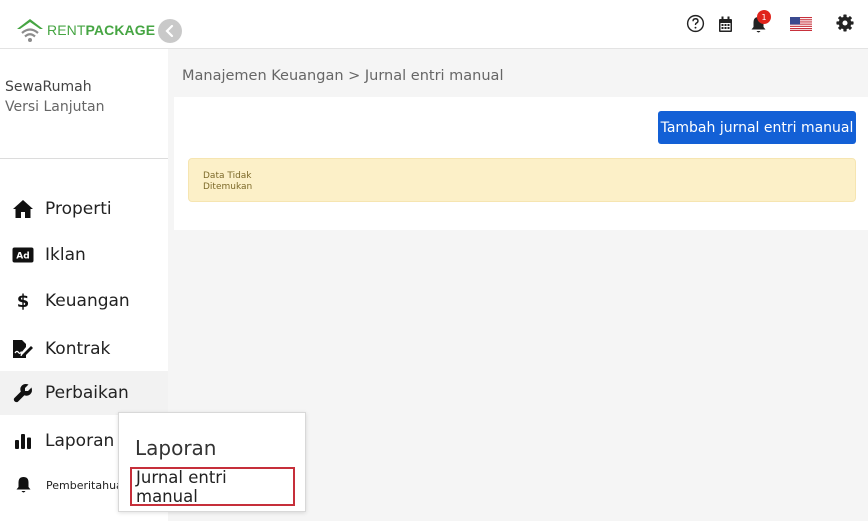 Image resolution: width=868 pixels, height=521 pixels. What do you see at coordinates (80, 441) in the screenshot?
I see `sidebar-item-label: Laporan` at bounding box center [80, 441].